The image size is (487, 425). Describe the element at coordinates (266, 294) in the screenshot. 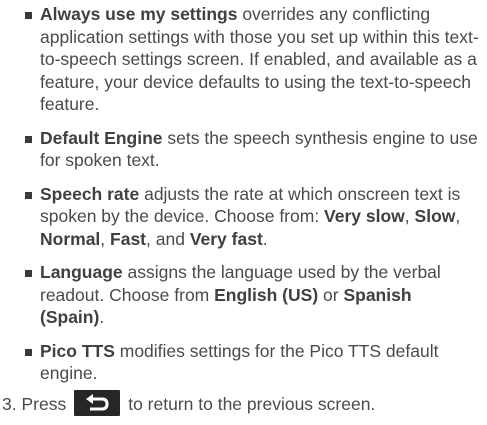

I see `option-english-us: English (US)` at that location.